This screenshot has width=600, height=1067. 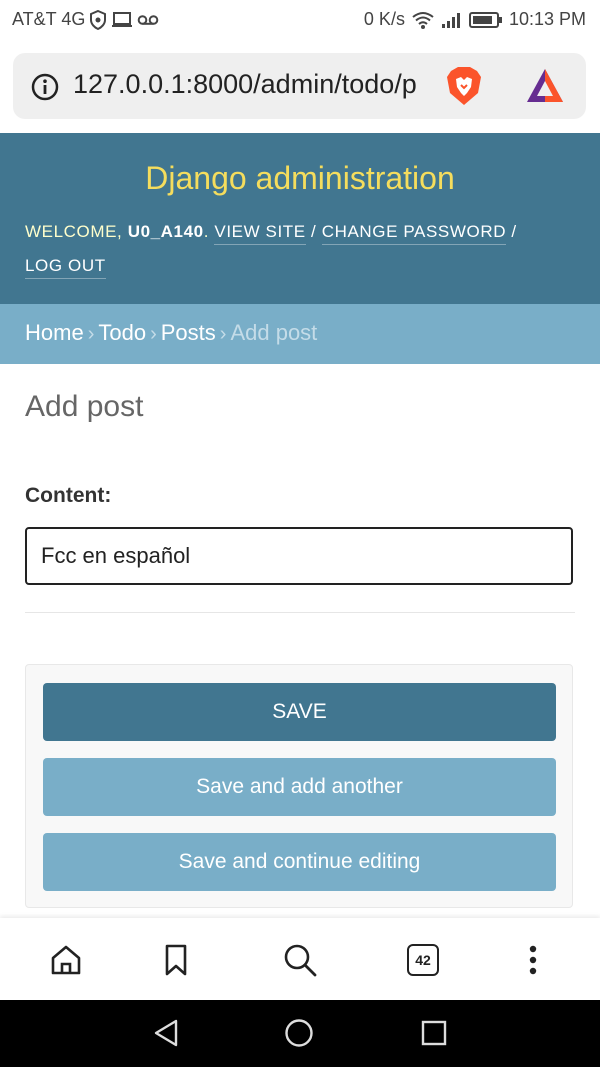 I want to click on tab-count: 42, so click(x=423, y=960).